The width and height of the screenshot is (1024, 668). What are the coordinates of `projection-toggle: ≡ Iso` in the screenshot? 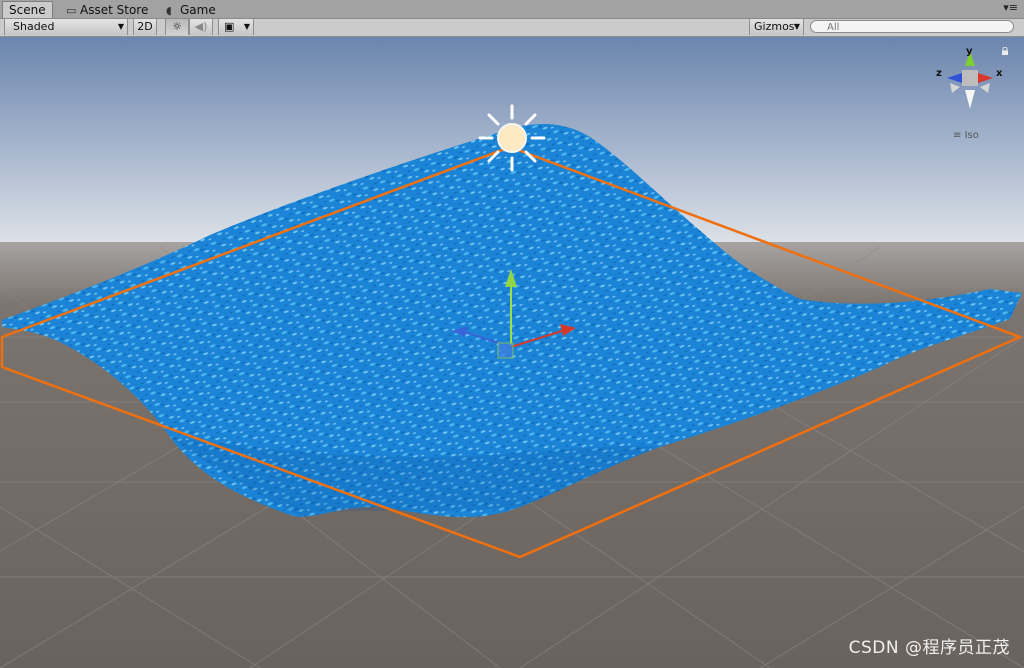 It's located at (966, 135).